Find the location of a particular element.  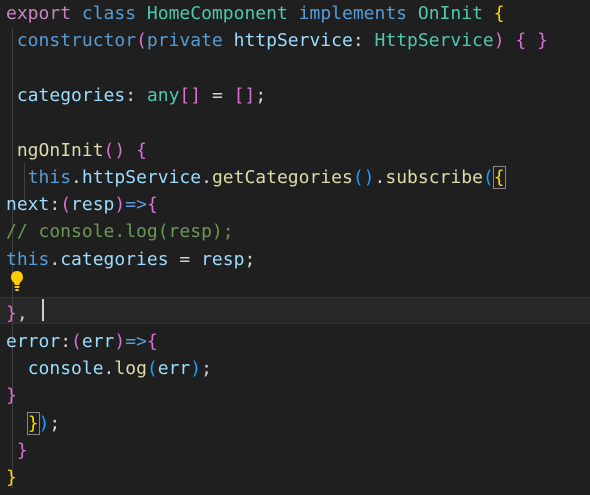

code-token: log is located at coordinates (130, 368).